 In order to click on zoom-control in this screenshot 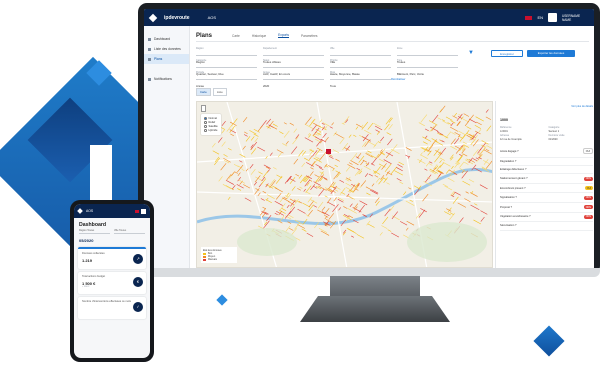, I will do `click(203, 108)`.